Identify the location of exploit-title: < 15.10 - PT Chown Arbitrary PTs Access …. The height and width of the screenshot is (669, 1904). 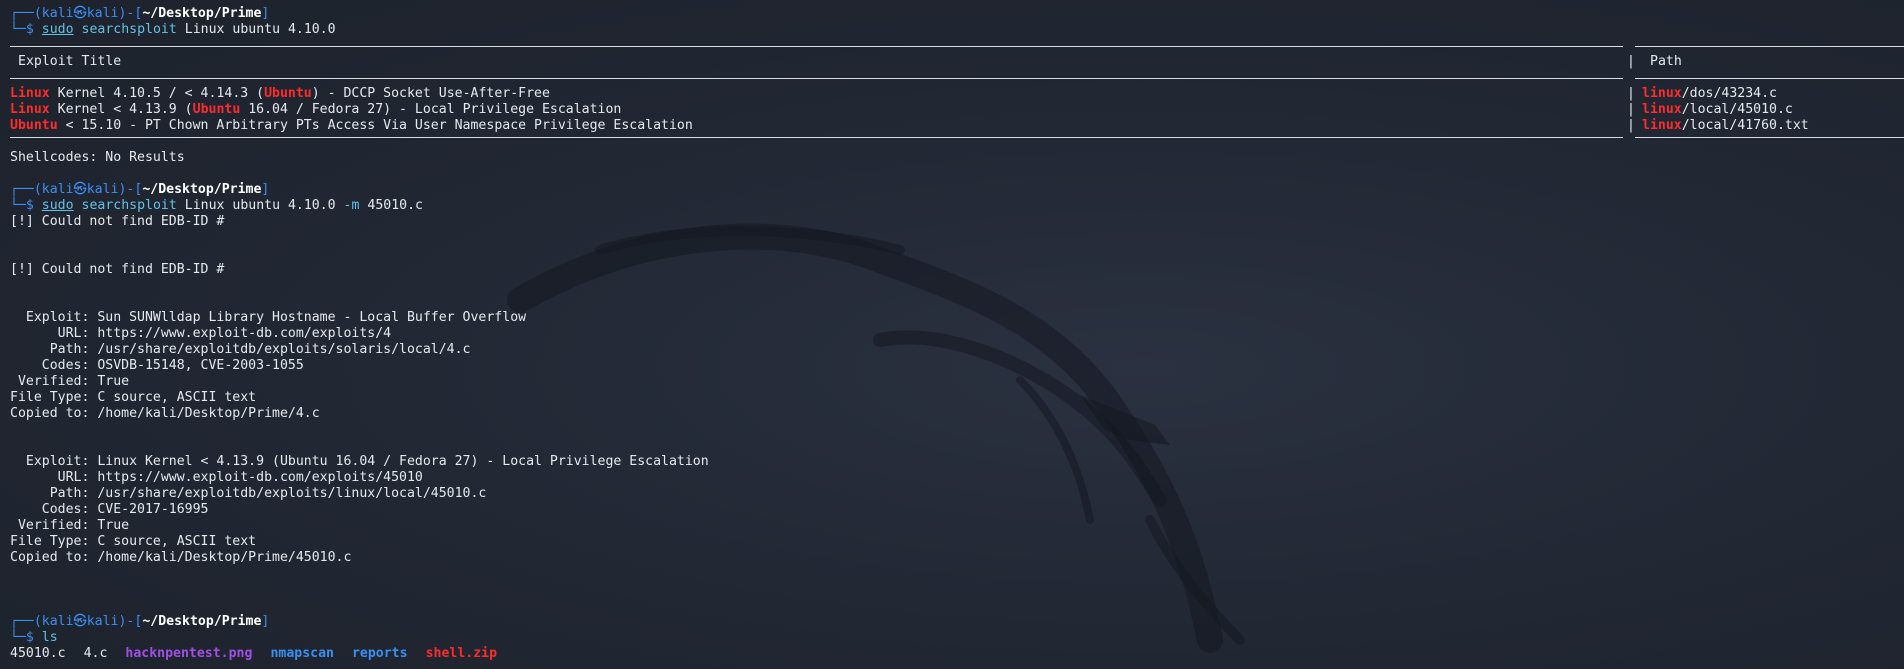
(375, 125).